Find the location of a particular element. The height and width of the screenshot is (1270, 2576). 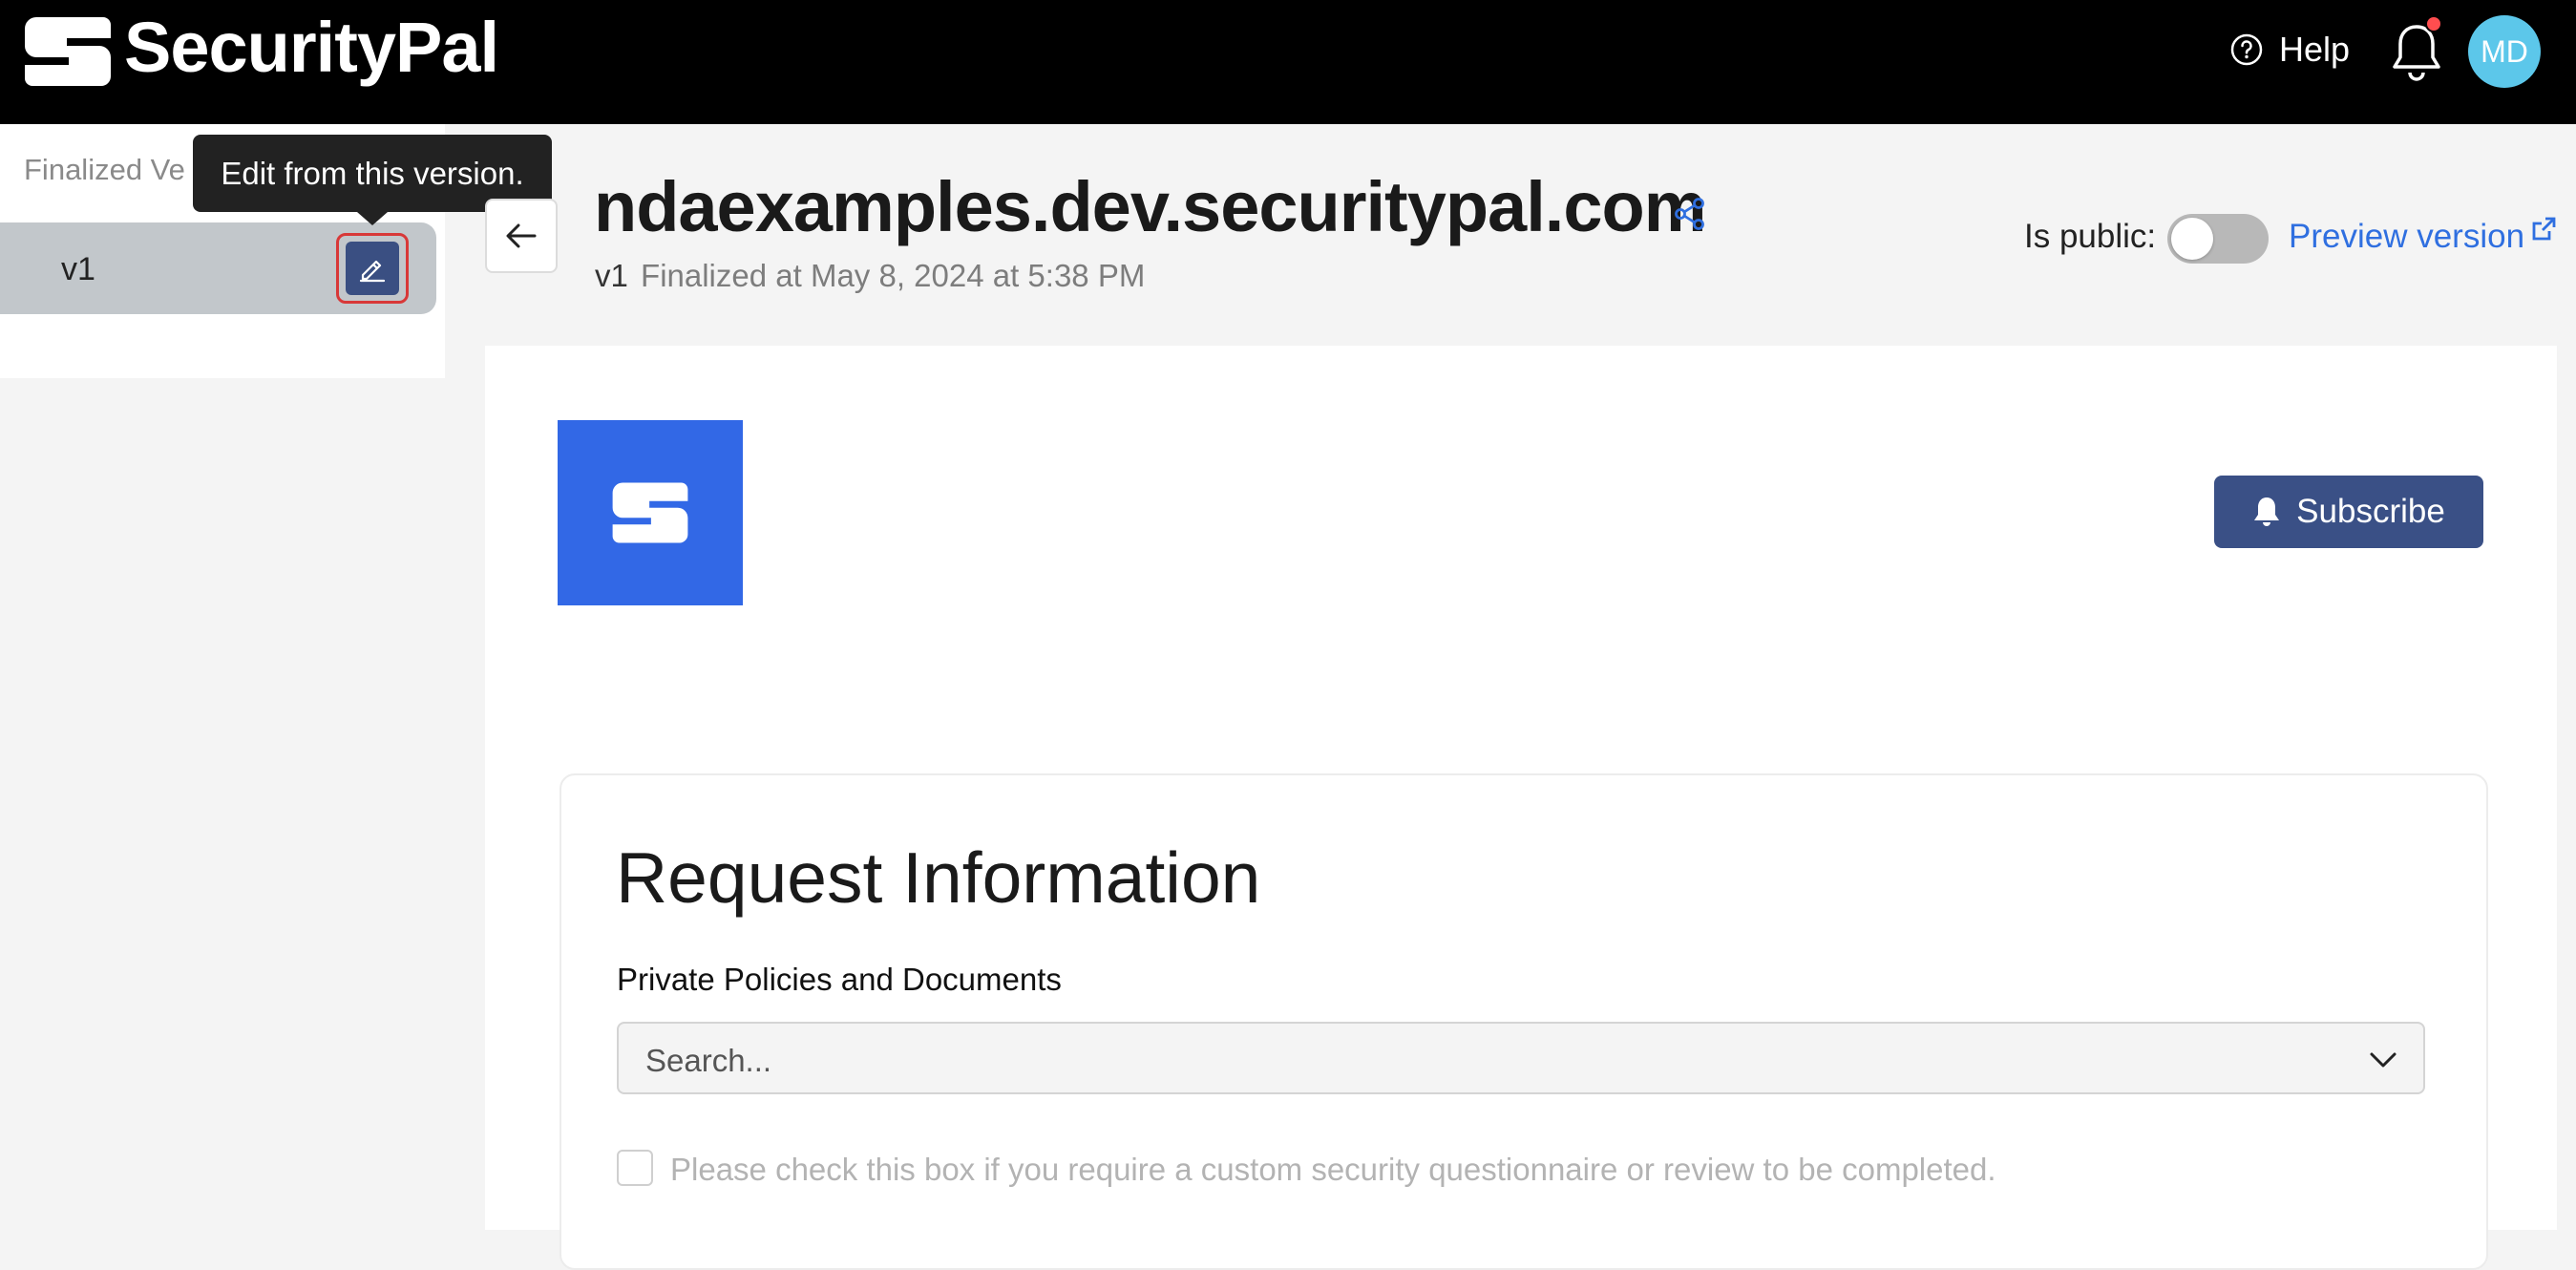

custom-questionnaire-checkbox is located at coordinates (635, 1168).